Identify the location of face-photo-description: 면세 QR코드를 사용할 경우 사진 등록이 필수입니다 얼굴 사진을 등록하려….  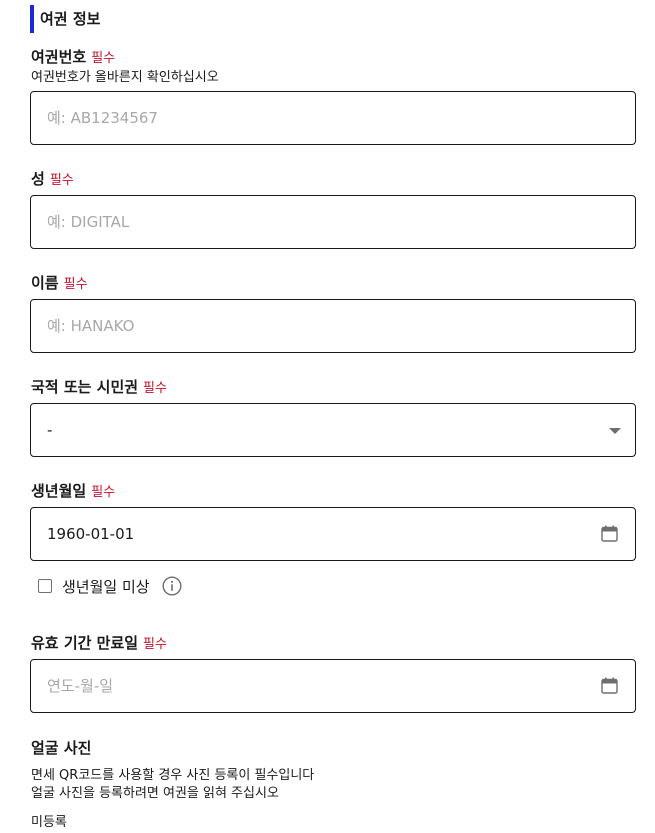
(172, 785).